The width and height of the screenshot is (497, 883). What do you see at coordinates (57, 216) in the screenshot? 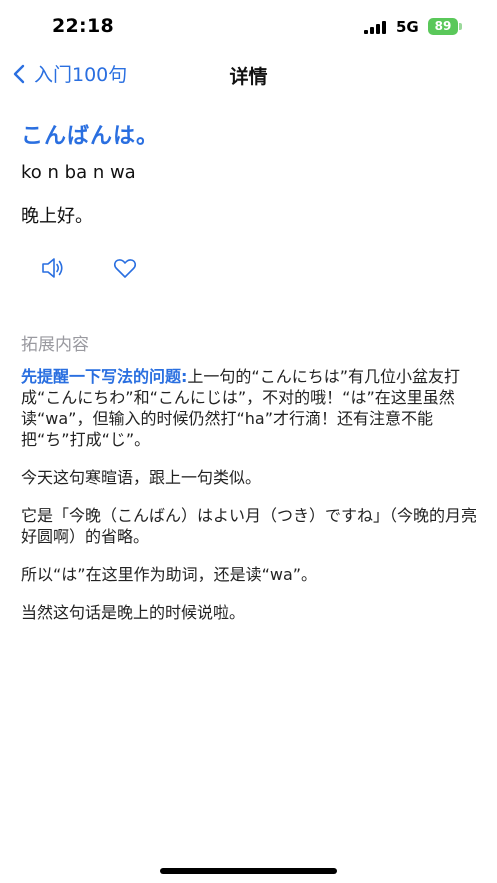
I see `chinese-meaning: 晚上好。` at bounding box center [57, 216].